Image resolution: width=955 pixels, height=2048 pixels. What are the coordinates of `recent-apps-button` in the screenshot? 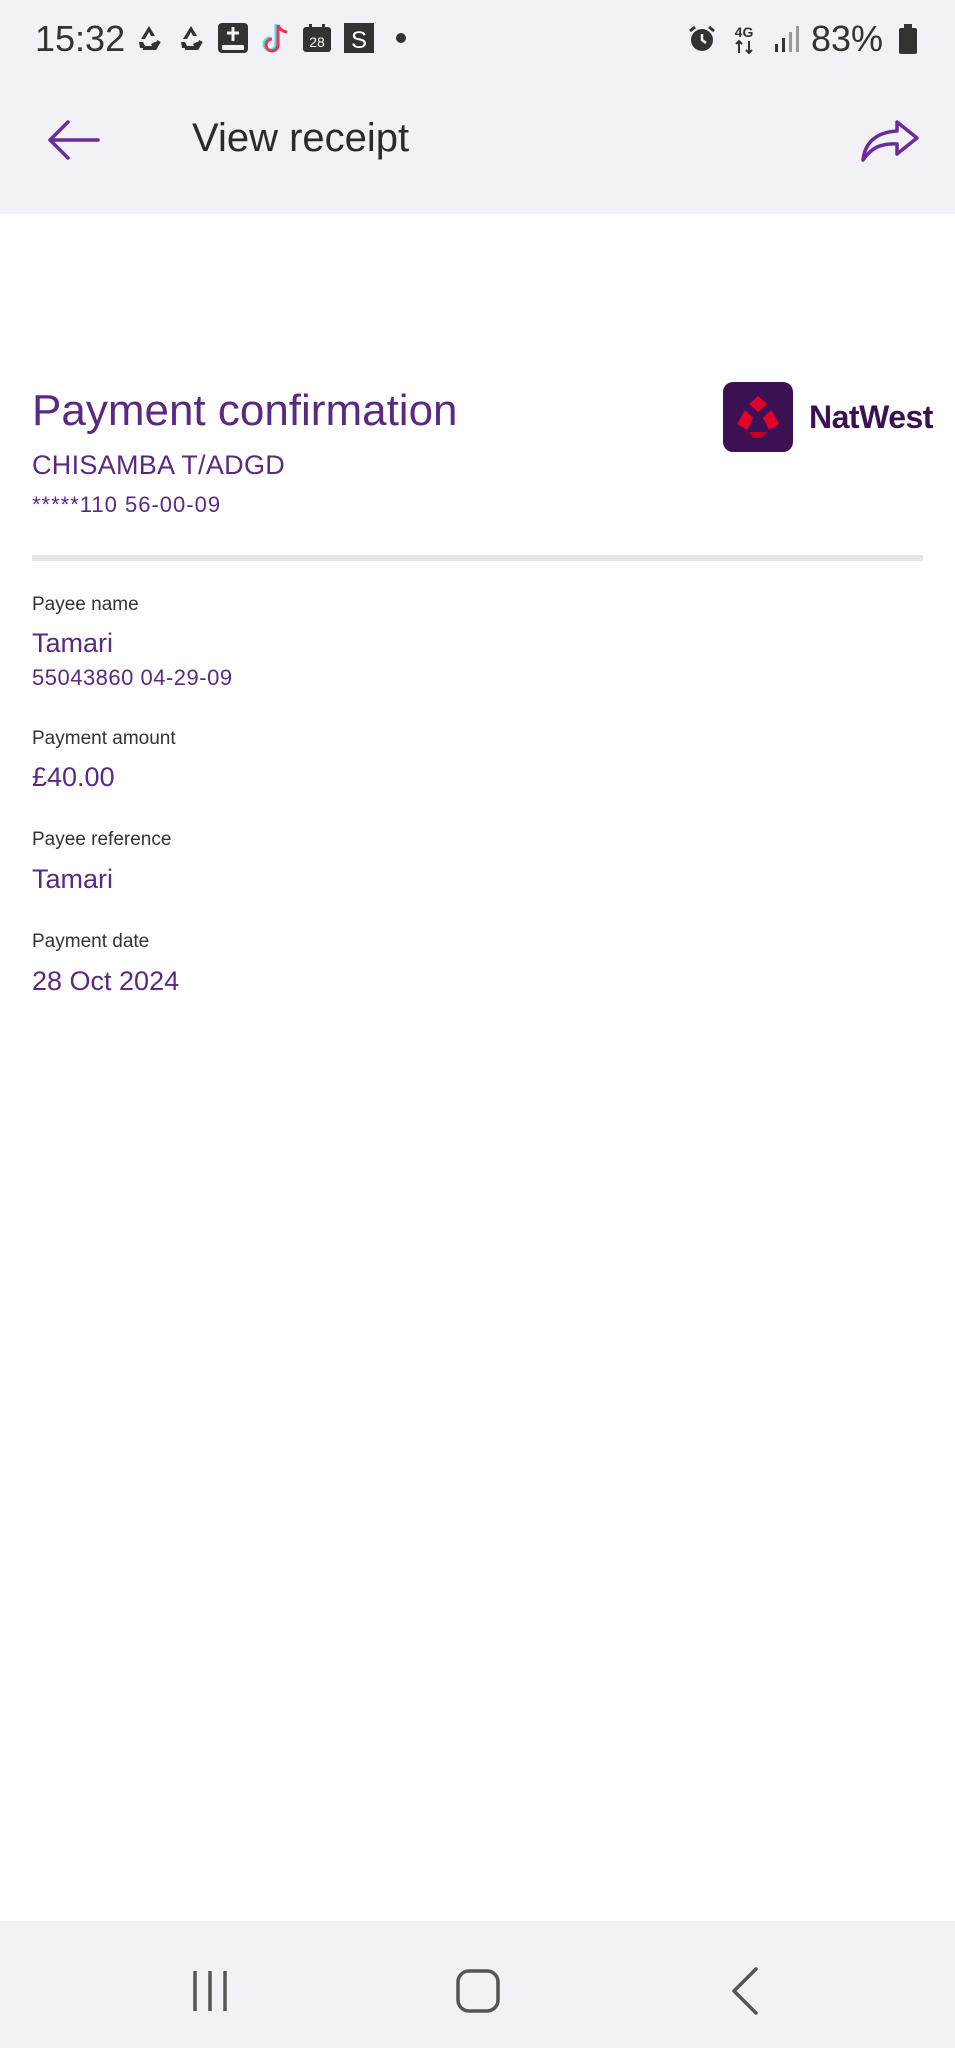 It's located at (210, 1991).